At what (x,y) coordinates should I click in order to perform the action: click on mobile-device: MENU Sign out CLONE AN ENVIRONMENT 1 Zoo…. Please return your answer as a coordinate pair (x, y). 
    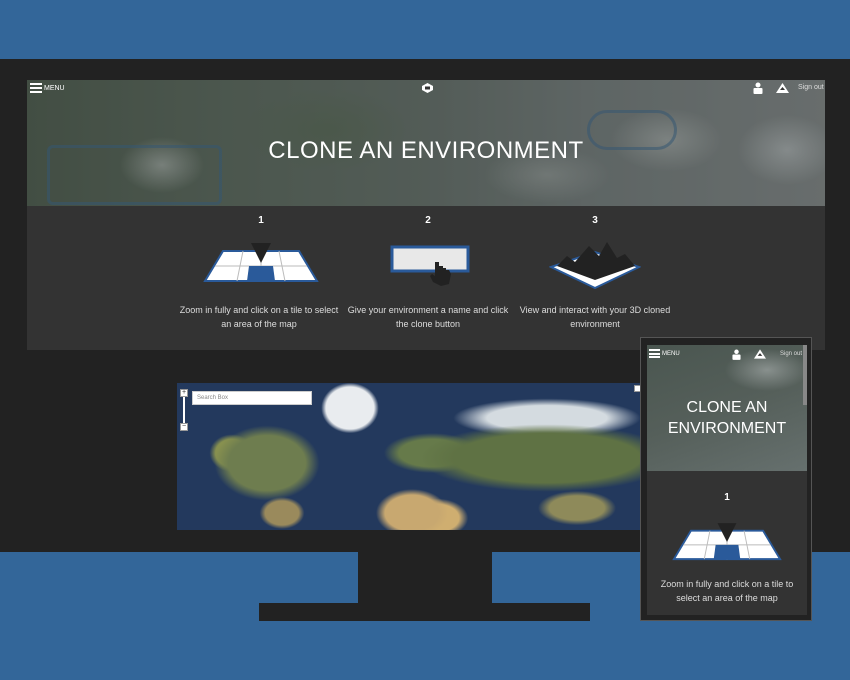
    Looking at the image, I should click on (726, 479).